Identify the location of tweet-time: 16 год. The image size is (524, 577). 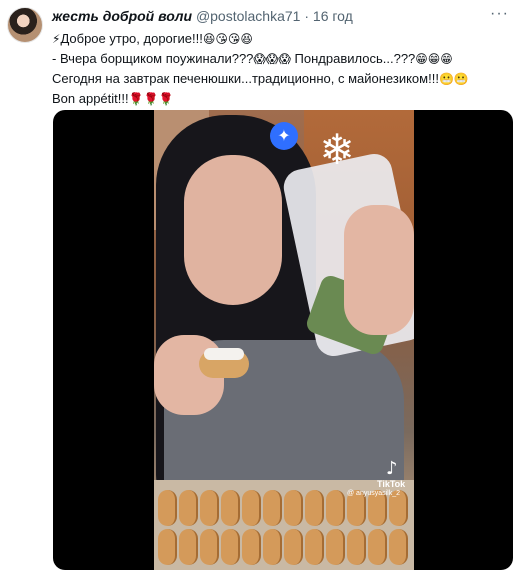
(333, 16).